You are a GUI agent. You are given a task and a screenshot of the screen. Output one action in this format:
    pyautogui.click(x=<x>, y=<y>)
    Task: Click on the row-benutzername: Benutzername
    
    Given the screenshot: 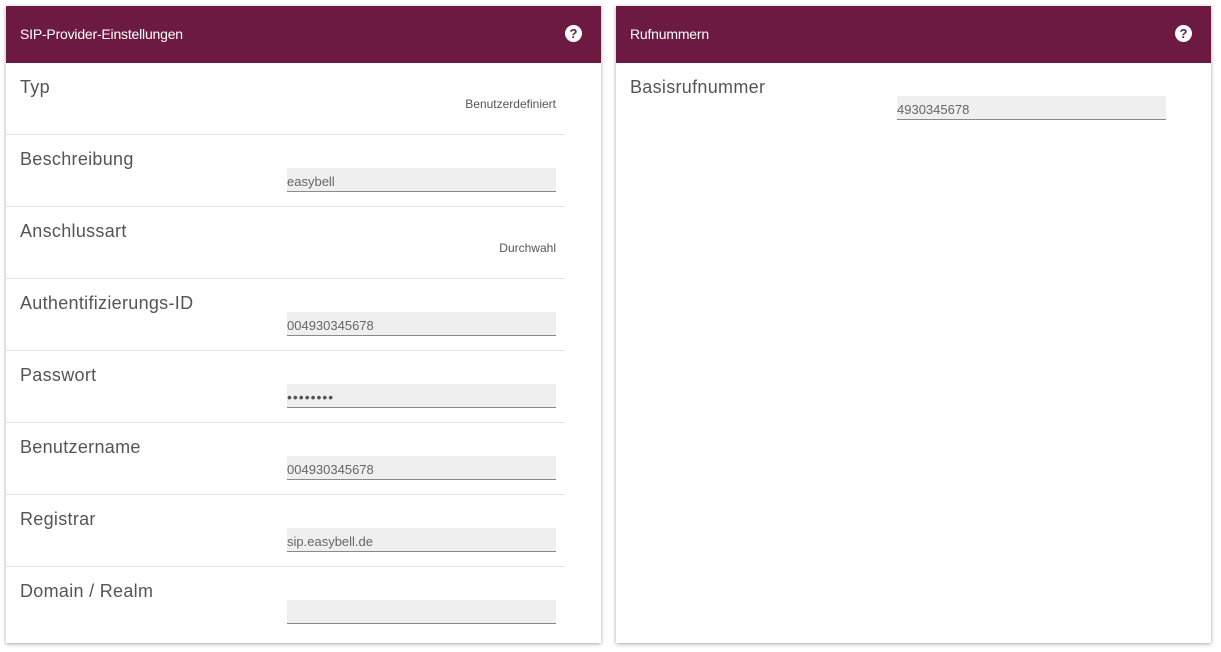 What is the action you would take?
    pyautogui.click(x=285, y=459)
    